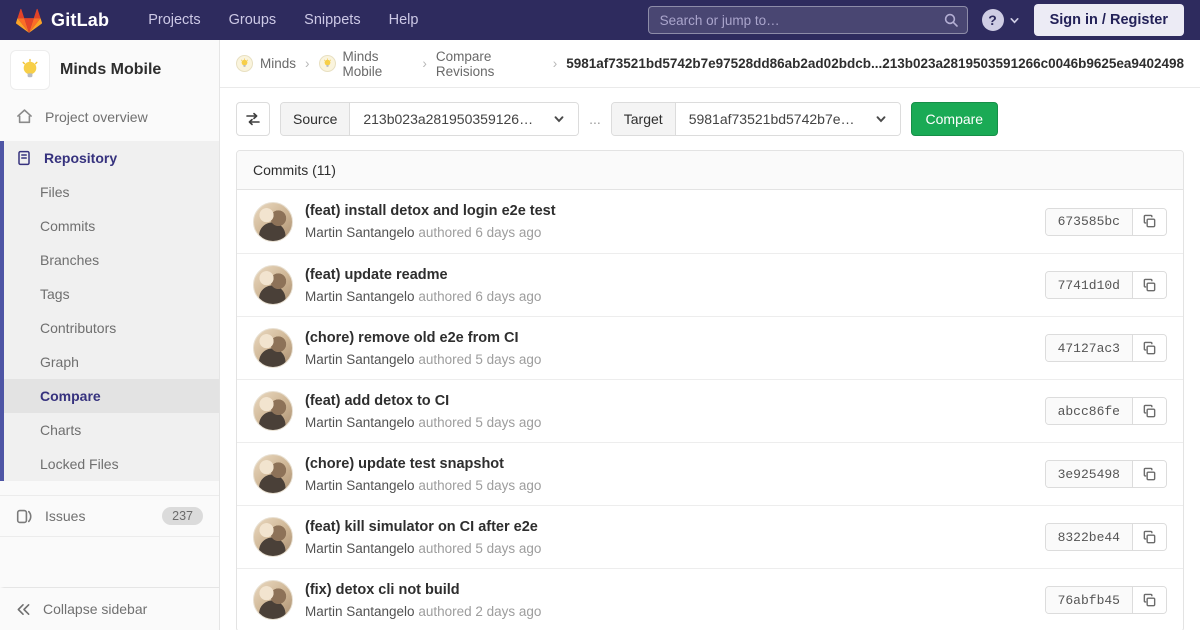  I want to click on sidebar-subitem: Tags, so click(111, 294).